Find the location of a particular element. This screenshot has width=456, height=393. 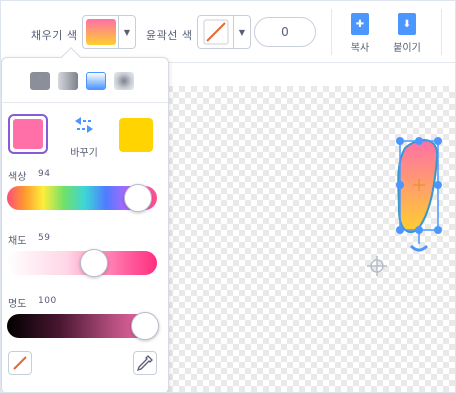

hue-value: 94 is located at coordinates (44, 174).